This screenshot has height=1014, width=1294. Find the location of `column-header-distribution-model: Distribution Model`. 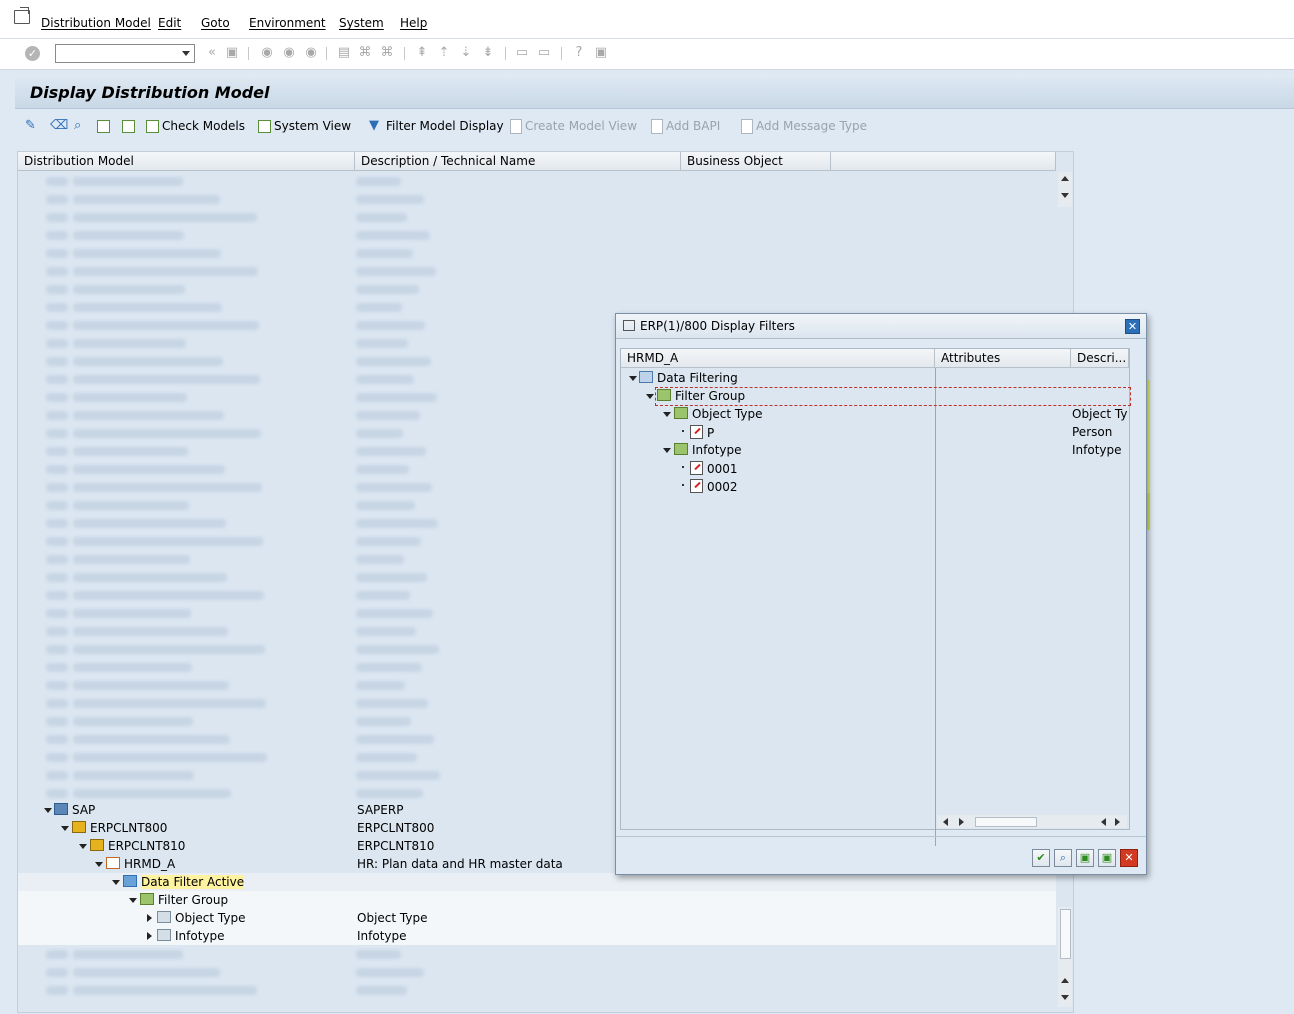

column-header-distribution-model: Distribution Model is located at coordinates (186, 161).